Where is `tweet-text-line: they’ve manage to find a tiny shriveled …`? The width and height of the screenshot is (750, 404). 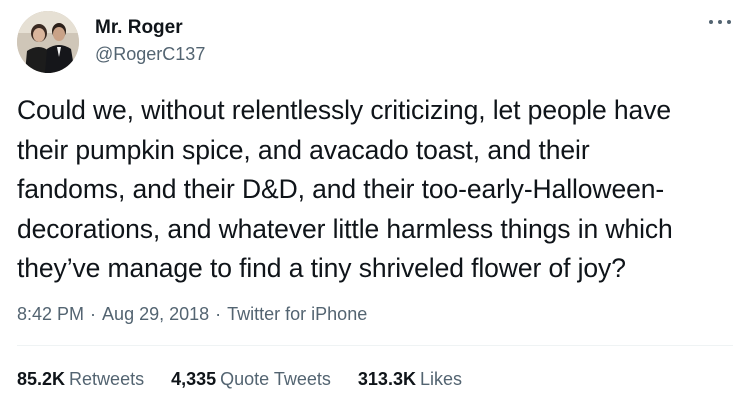
tweet-text-line: they’ve manage to find a tiny shriveled … is located at coordinates (321, 268).